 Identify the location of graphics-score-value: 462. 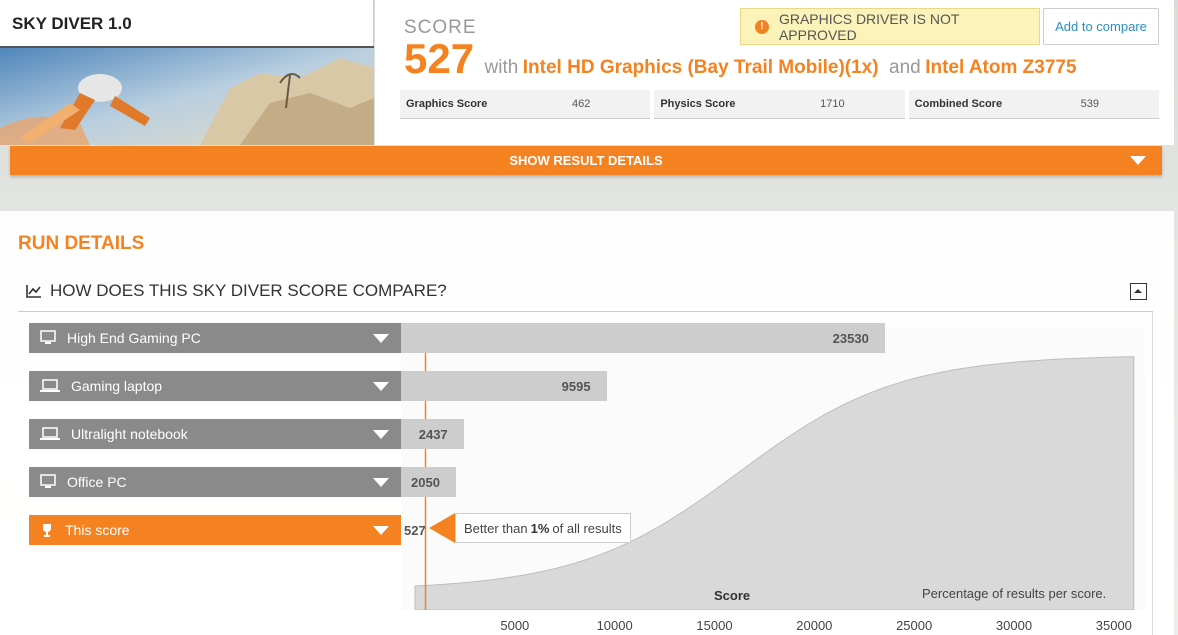
(581, 104).